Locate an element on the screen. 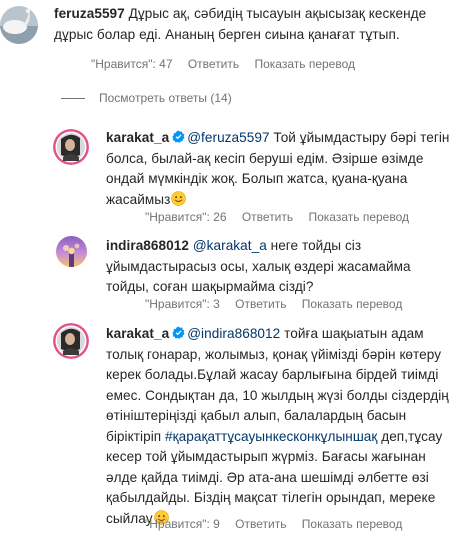 This screenshot has height=540, width=458. divider-line is located at coordinates (73, 99).